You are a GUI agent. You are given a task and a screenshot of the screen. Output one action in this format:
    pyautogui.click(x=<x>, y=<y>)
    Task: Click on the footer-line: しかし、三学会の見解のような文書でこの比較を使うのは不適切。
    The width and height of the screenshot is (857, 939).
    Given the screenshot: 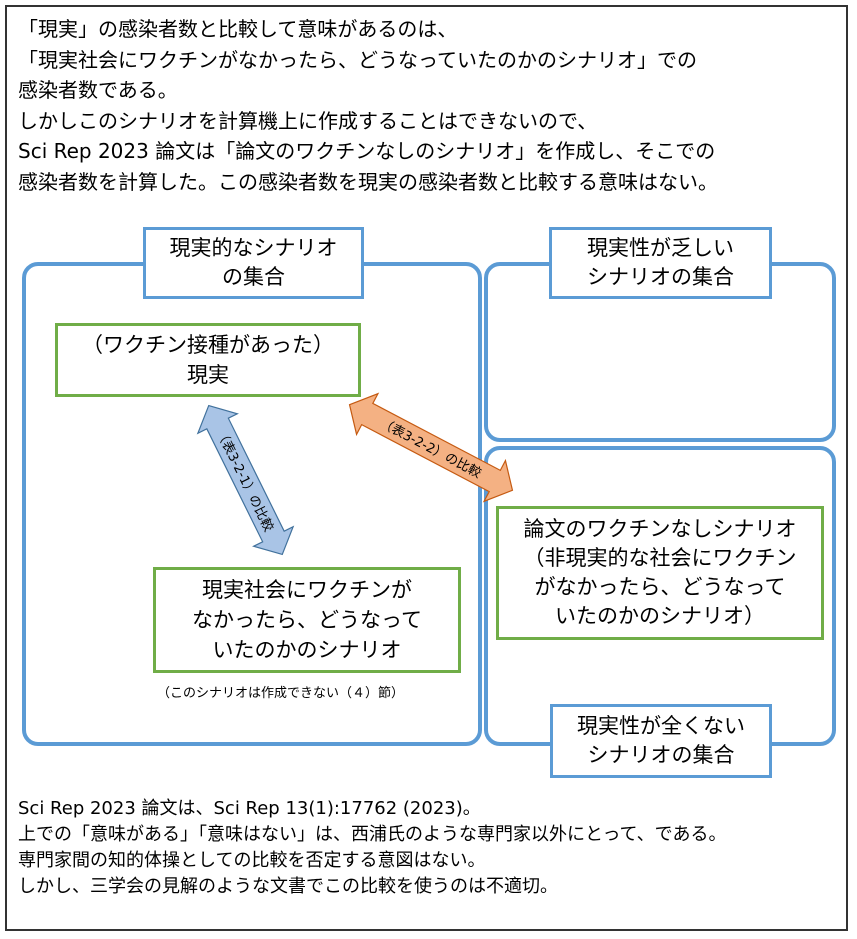 What is the action you would take?
    pyautogui.click(x=288, y=886)
    